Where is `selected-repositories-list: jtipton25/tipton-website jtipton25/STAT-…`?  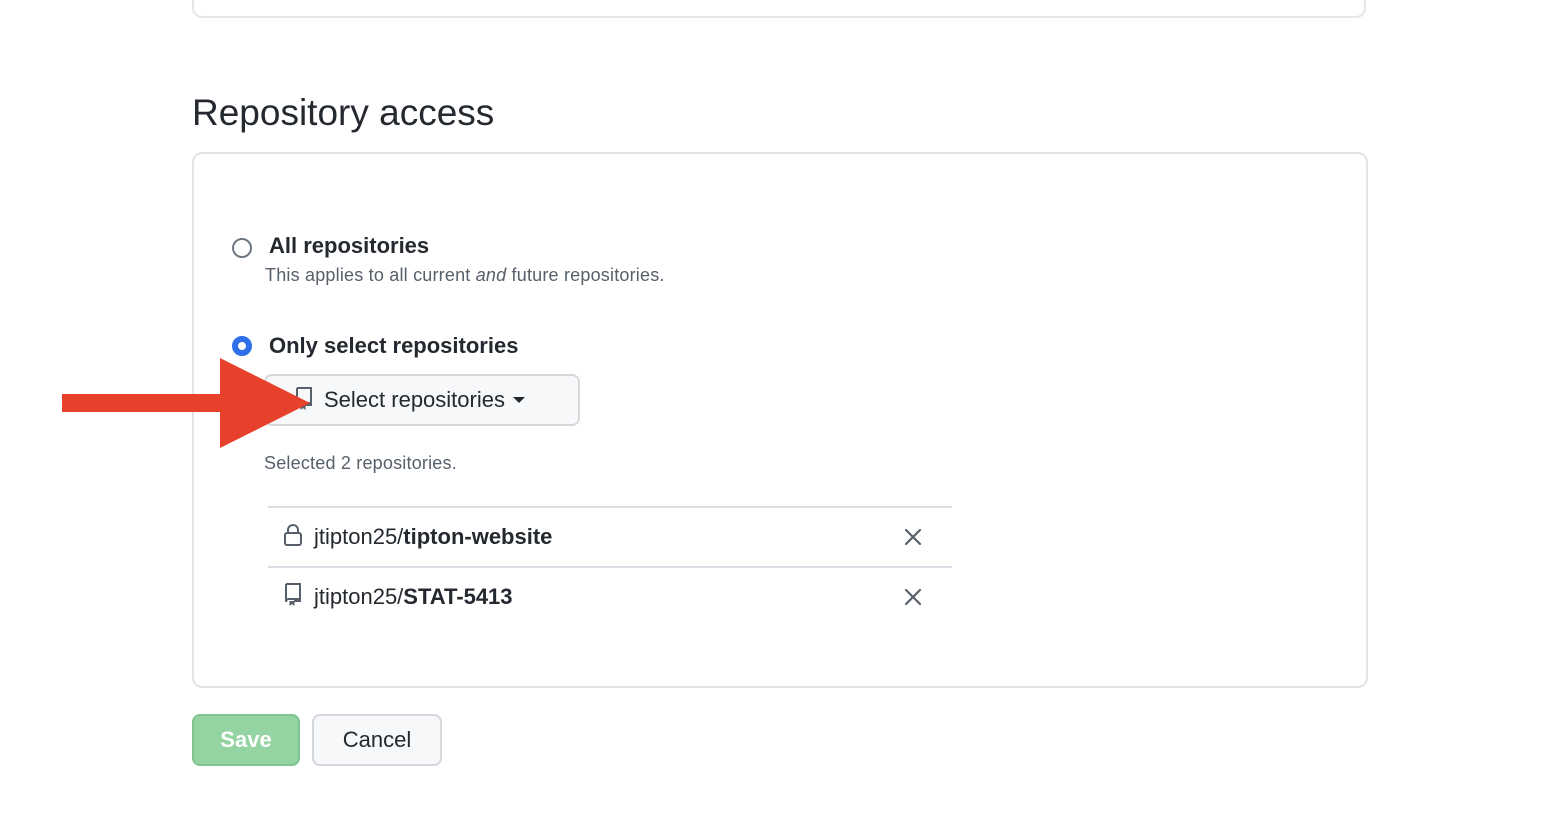 selected-repositories-list: jtipton25/tipton-website jtipton25/STAT-… is located at coordinates (610, 566).